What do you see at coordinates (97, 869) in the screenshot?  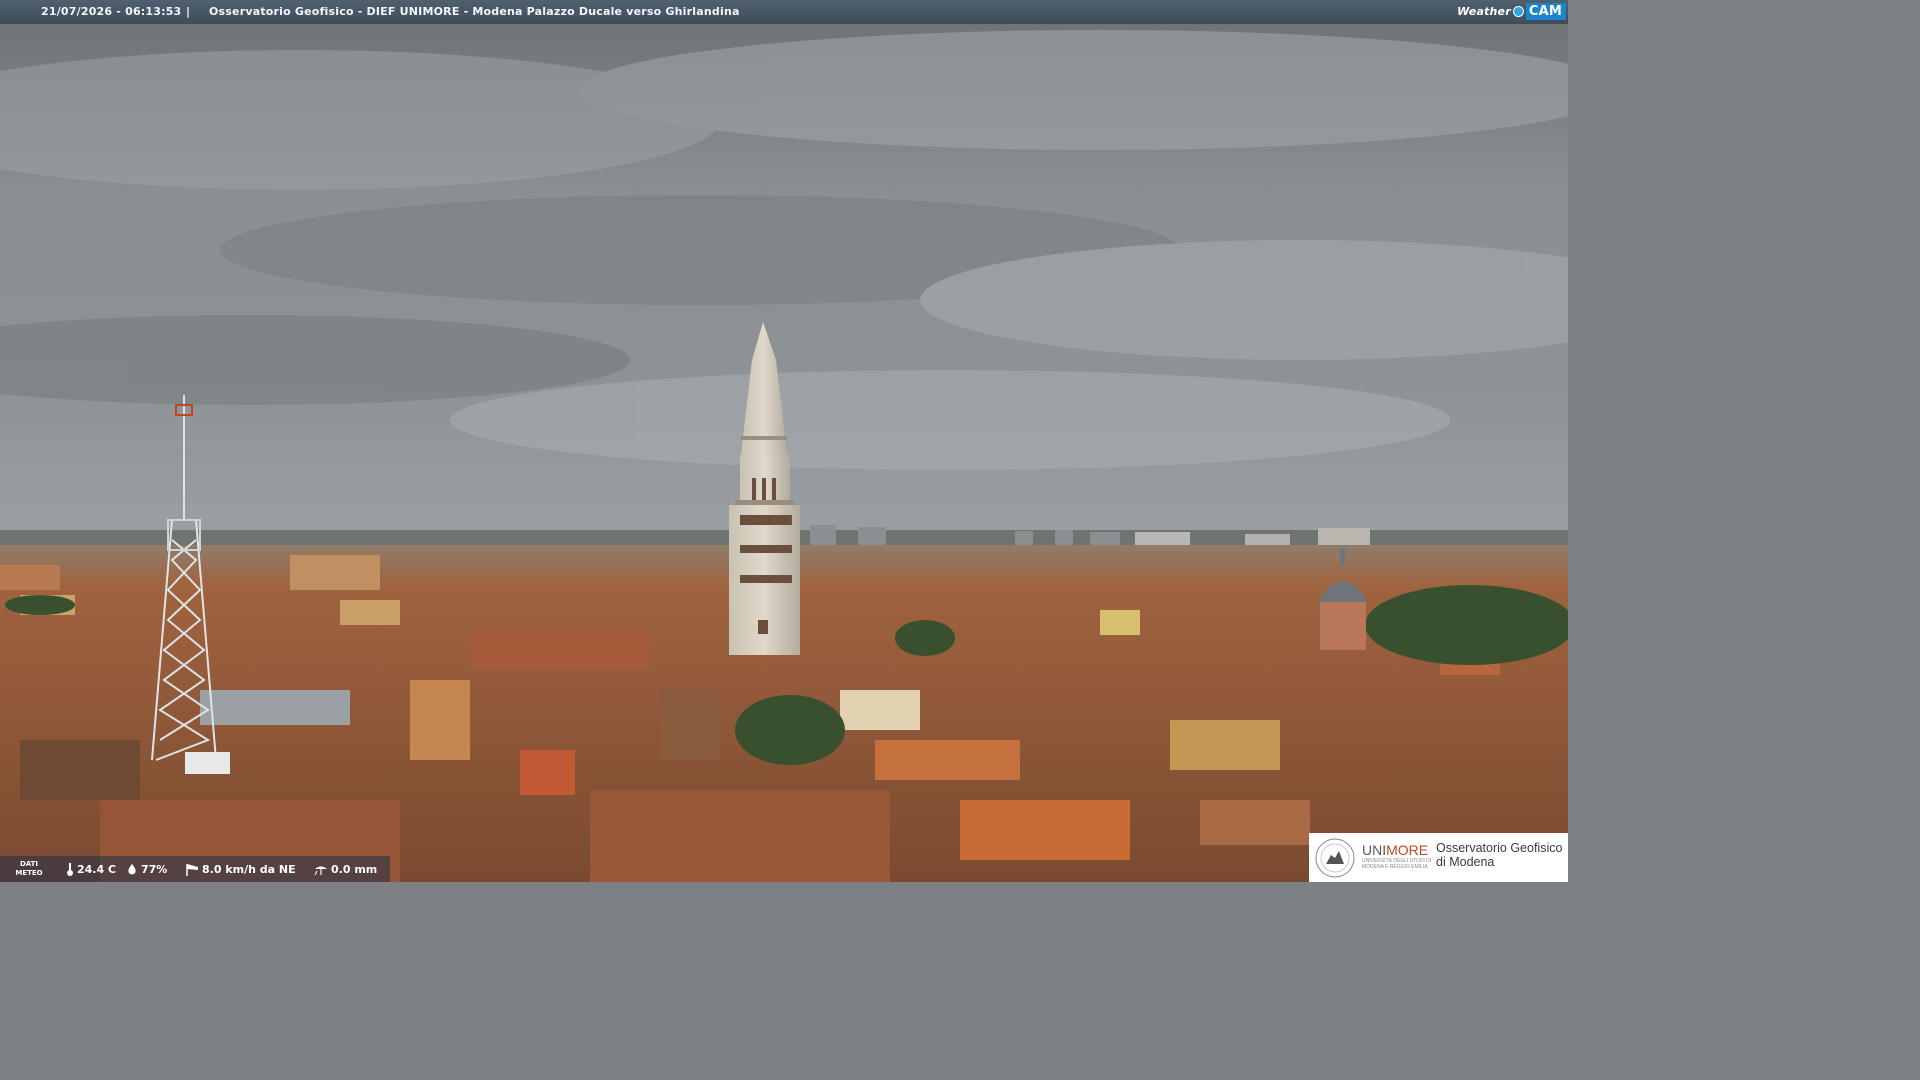 I see `temperature-value: 24.4 C` at bounding box center [97, 869].